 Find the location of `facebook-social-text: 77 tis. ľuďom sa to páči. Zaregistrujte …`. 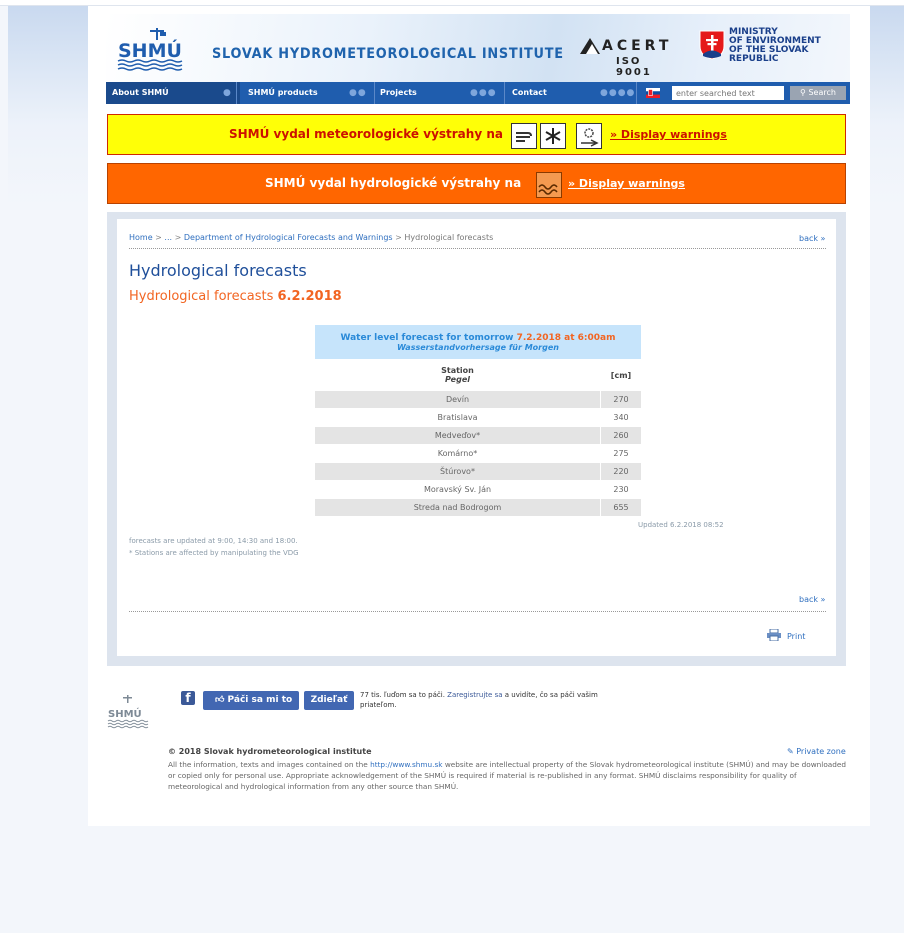

facebook-social-text: 77 tis. ľuďom sa to páči. Zaregistrujte … is located at coordinates (479, 700).